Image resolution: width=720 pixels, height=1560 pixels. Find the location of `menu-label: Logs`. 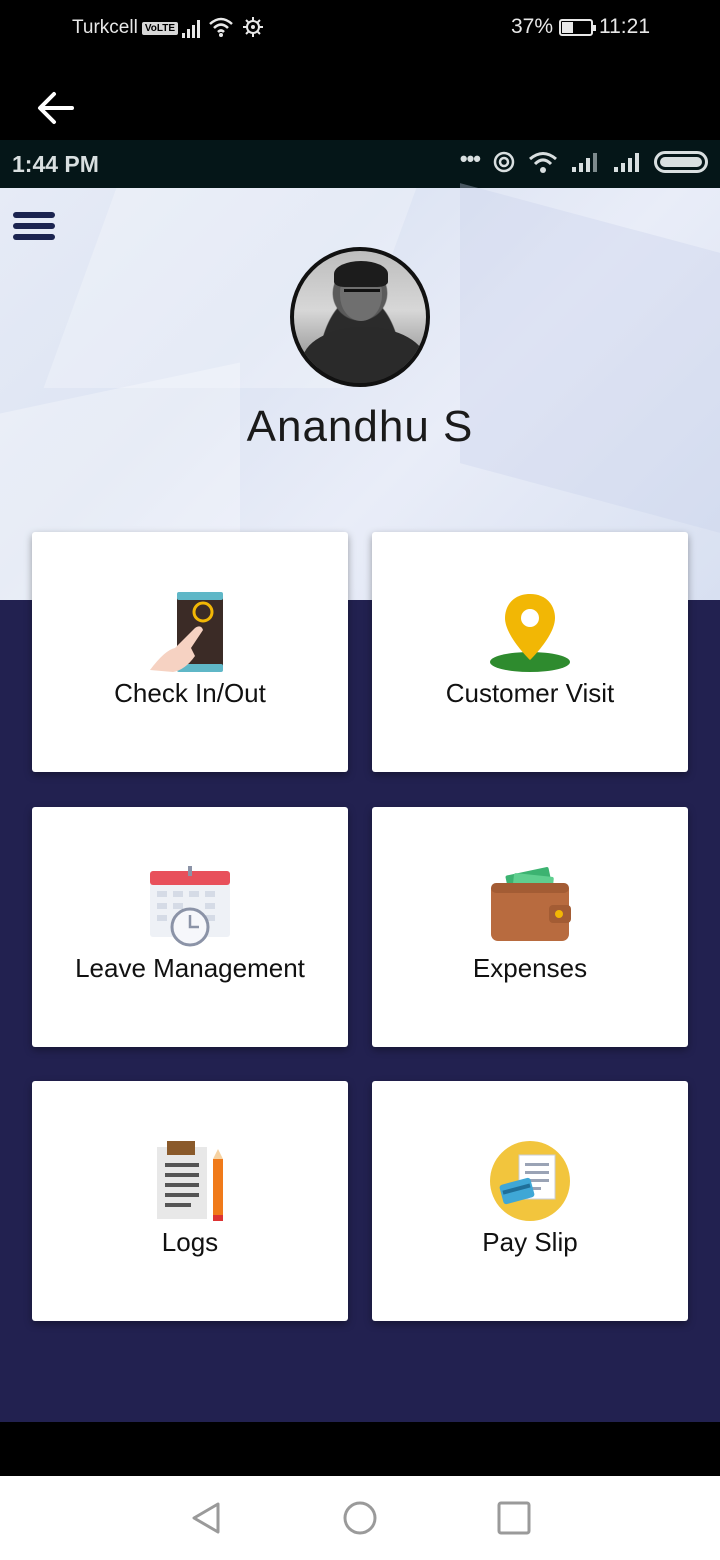

menu-label: Logs is located at coordinates (190, 1242).